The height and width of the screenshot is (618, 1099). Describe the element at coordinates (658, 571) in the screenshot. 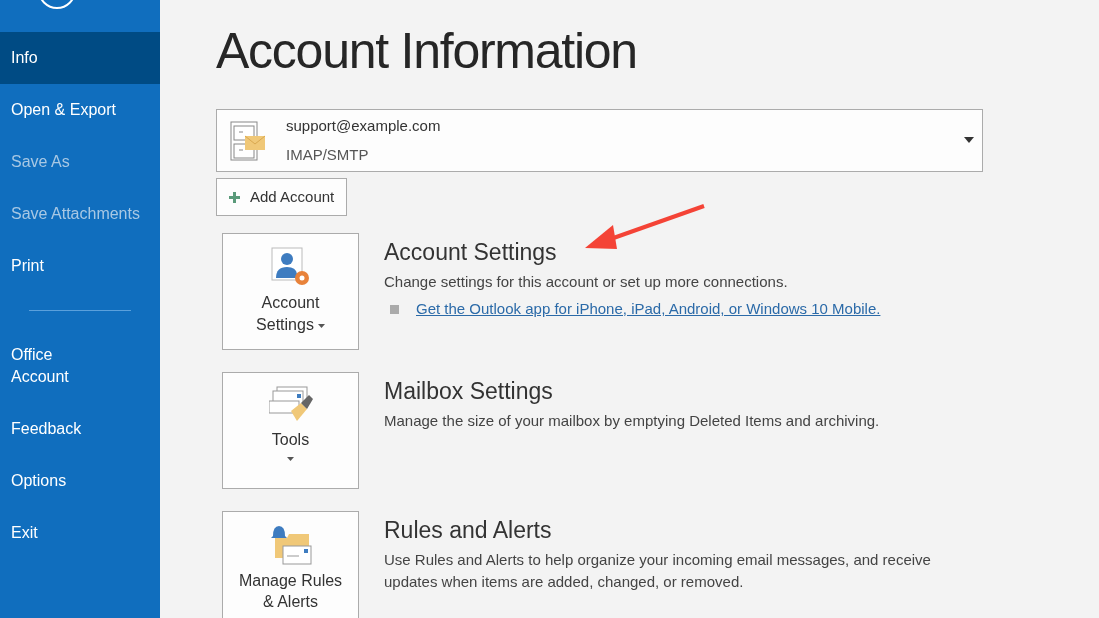

I see `section-description: Use Rules and Alerts to help organize your incoming email messages, and receive updates when items are added, changed, or removed.` at that location.